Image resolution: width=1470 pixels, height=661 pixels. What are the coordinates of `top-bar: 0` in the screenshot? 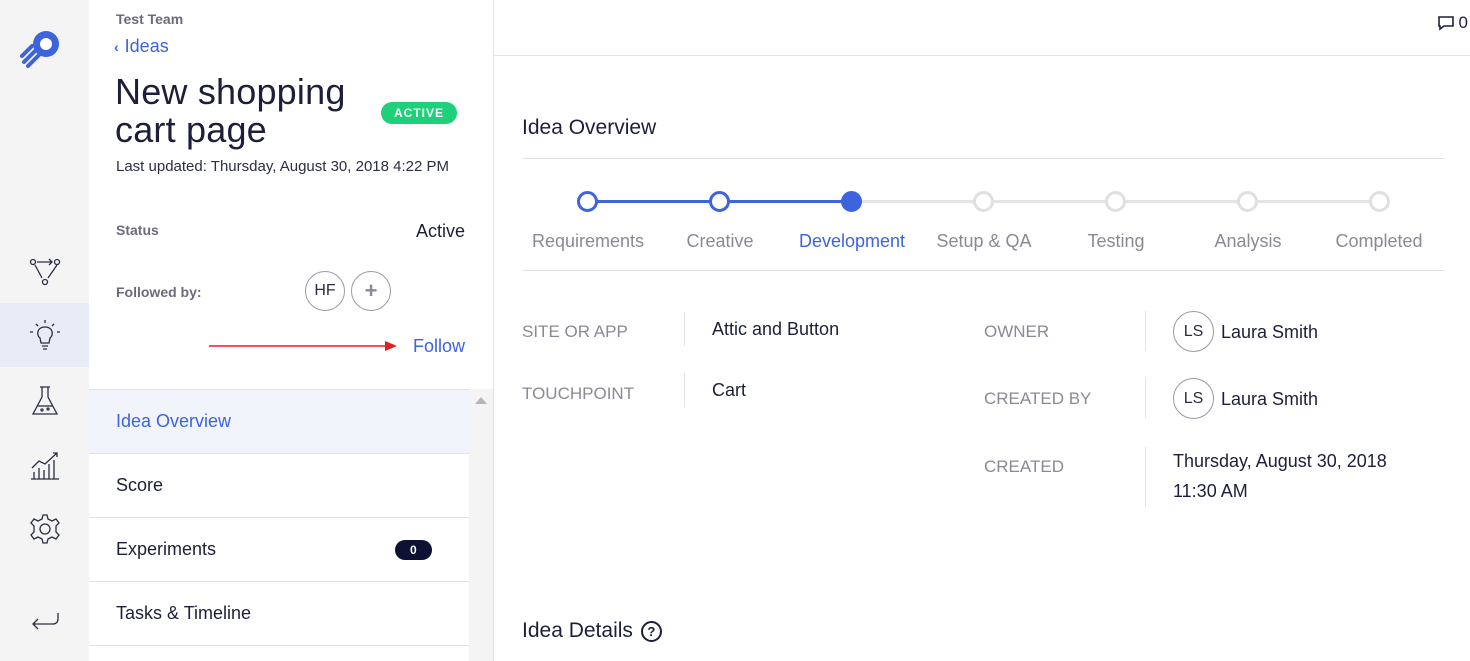 It's located at (982, 28).